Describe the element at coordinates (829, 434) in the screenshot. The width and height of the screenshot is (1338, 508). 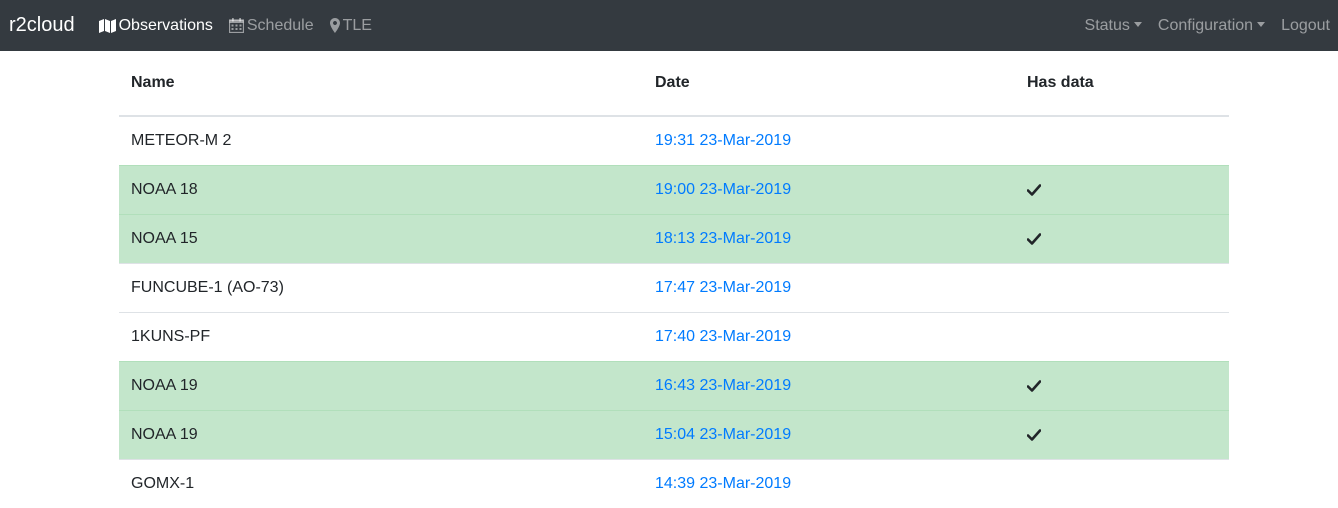
I see `observation-date-cell: 15:04 23-Mar-2019` at that location.